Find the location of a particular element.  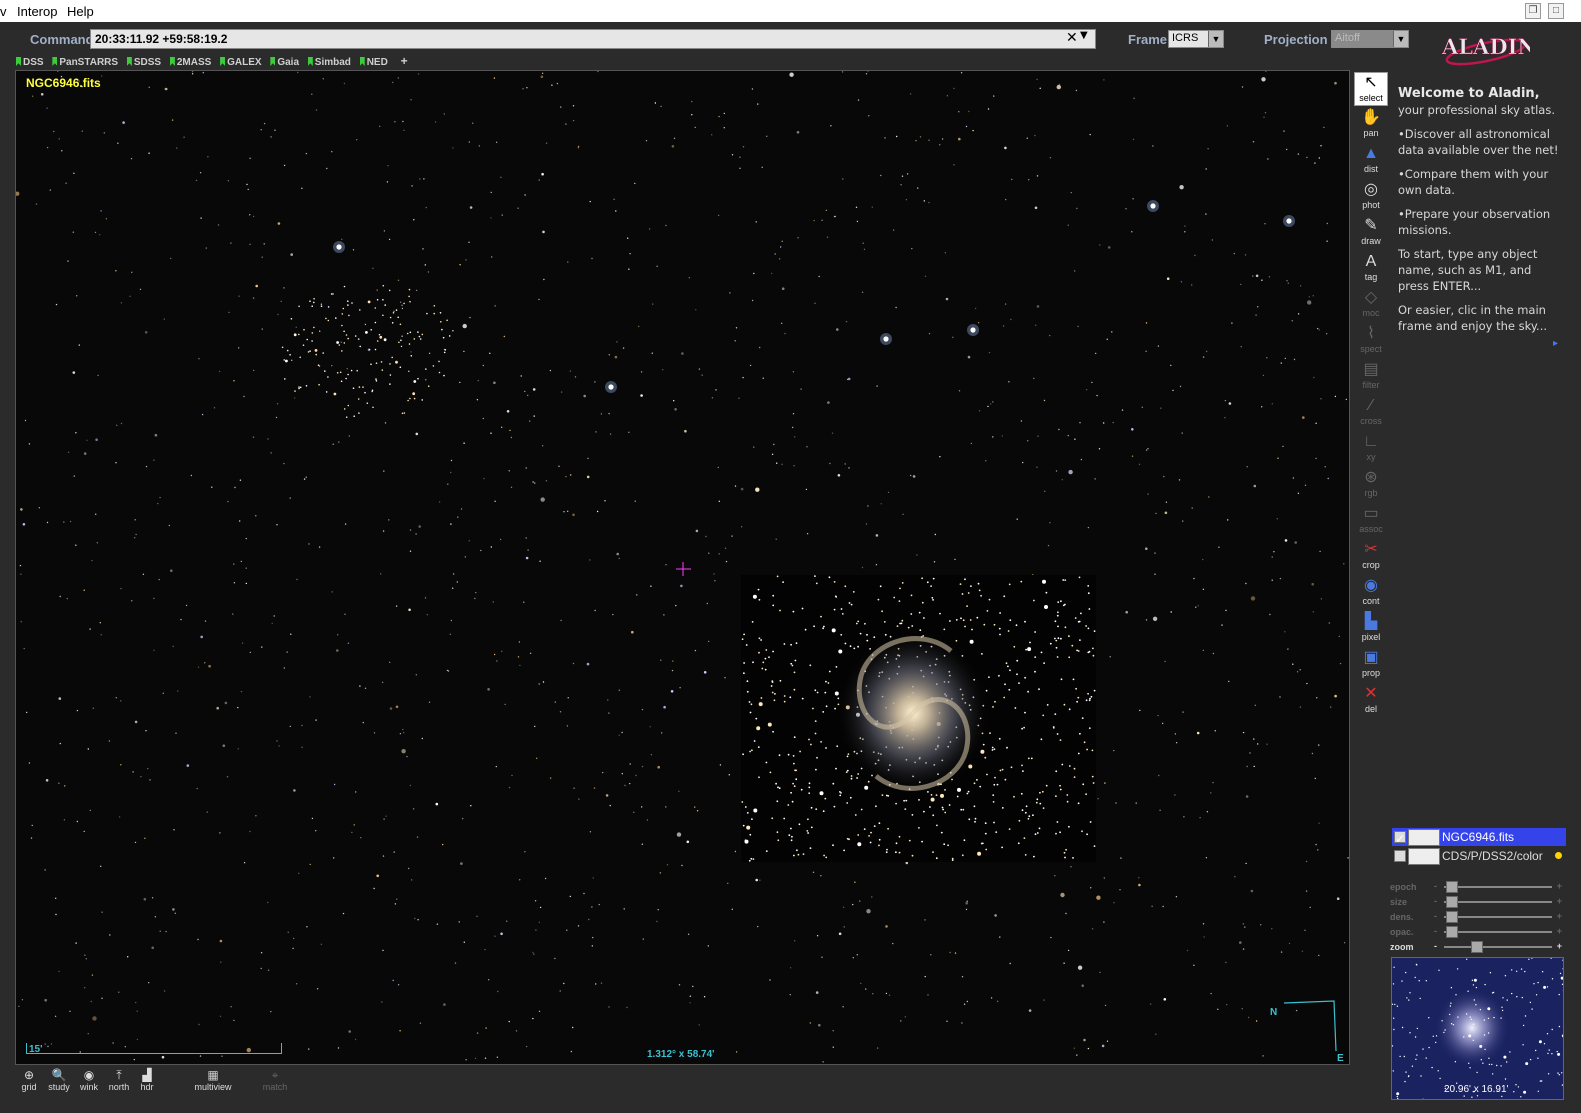

tool-tag: Atag is located at coordinates (1371, 269).